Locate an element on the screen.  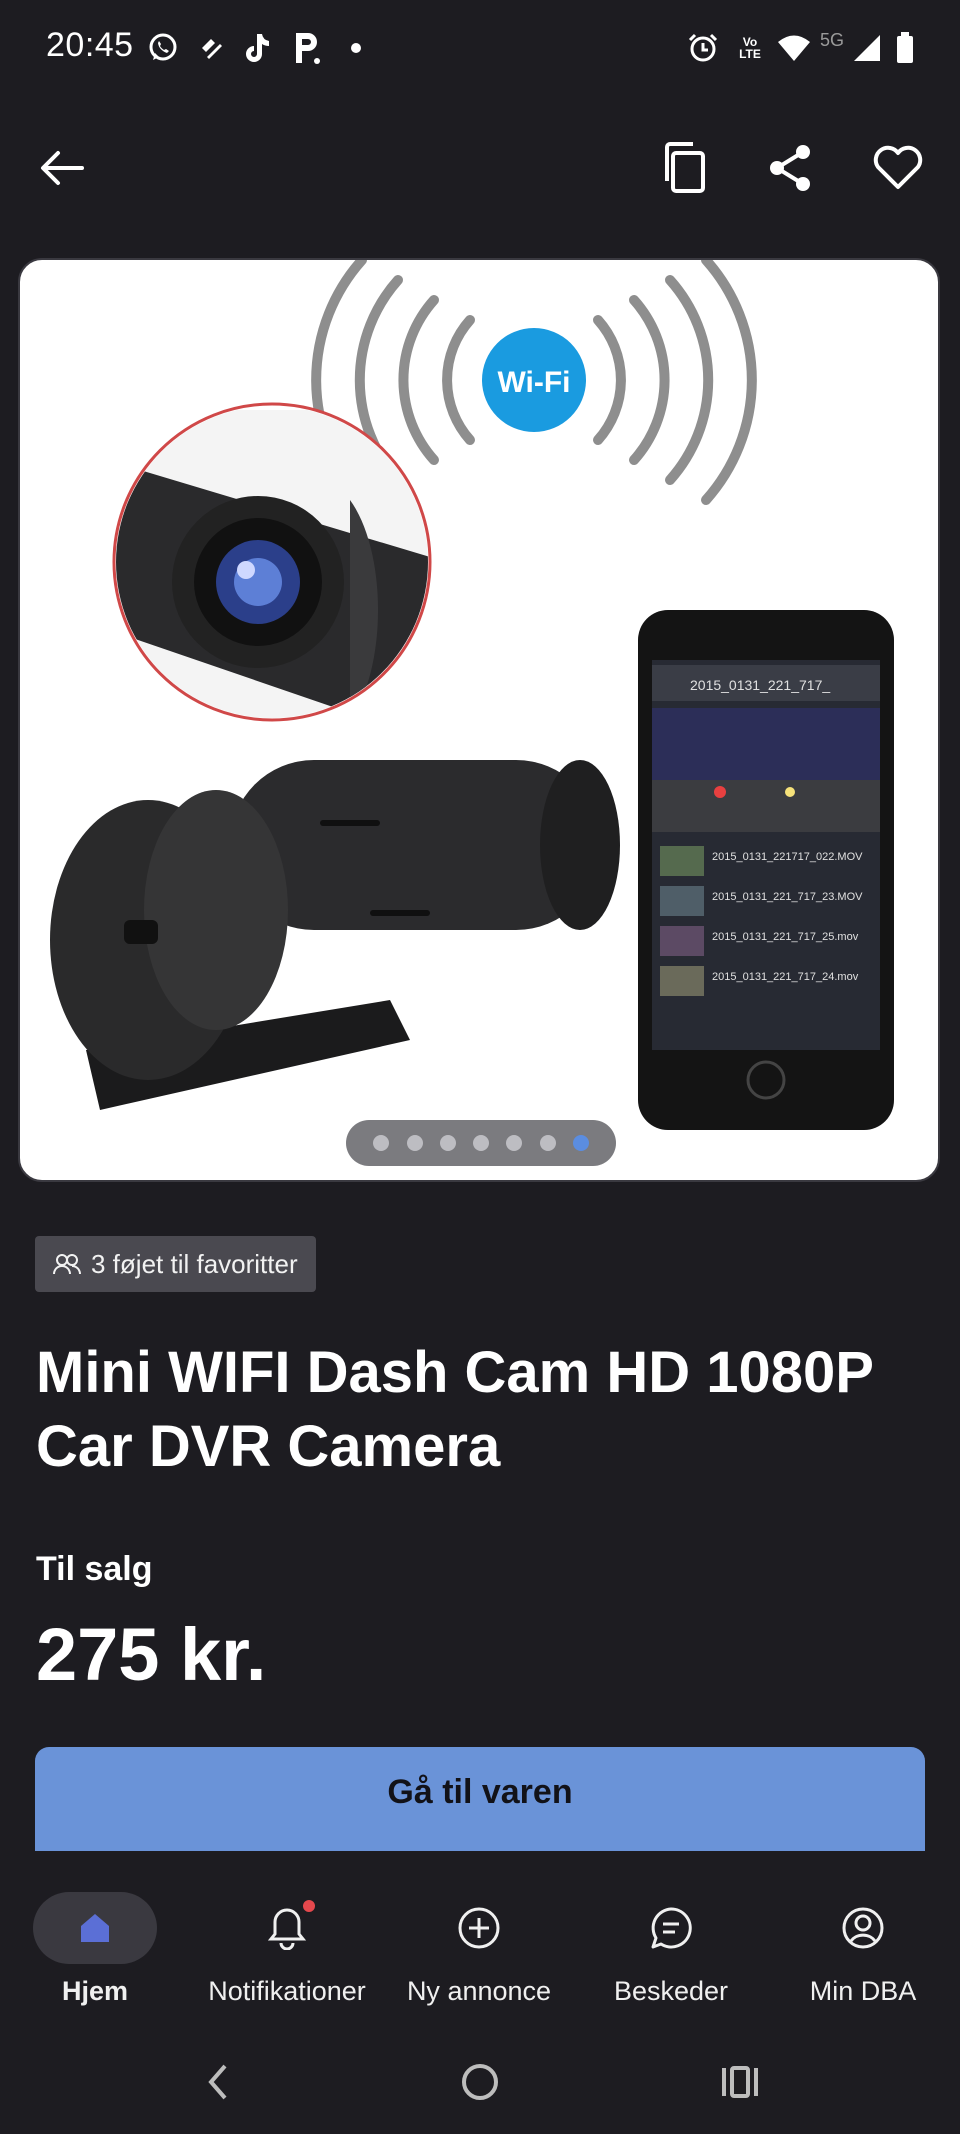
back-arrow-icon is located at coordinates (62, 168).